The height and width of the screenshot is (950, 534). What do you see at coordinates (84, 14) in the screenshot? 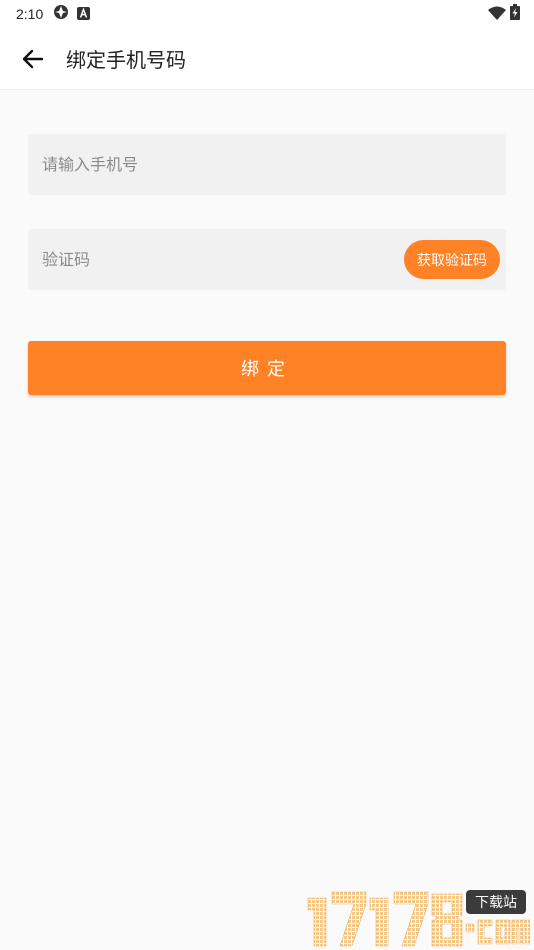
I see `accessibility-notification-icon` at bounding box center [84, 14].